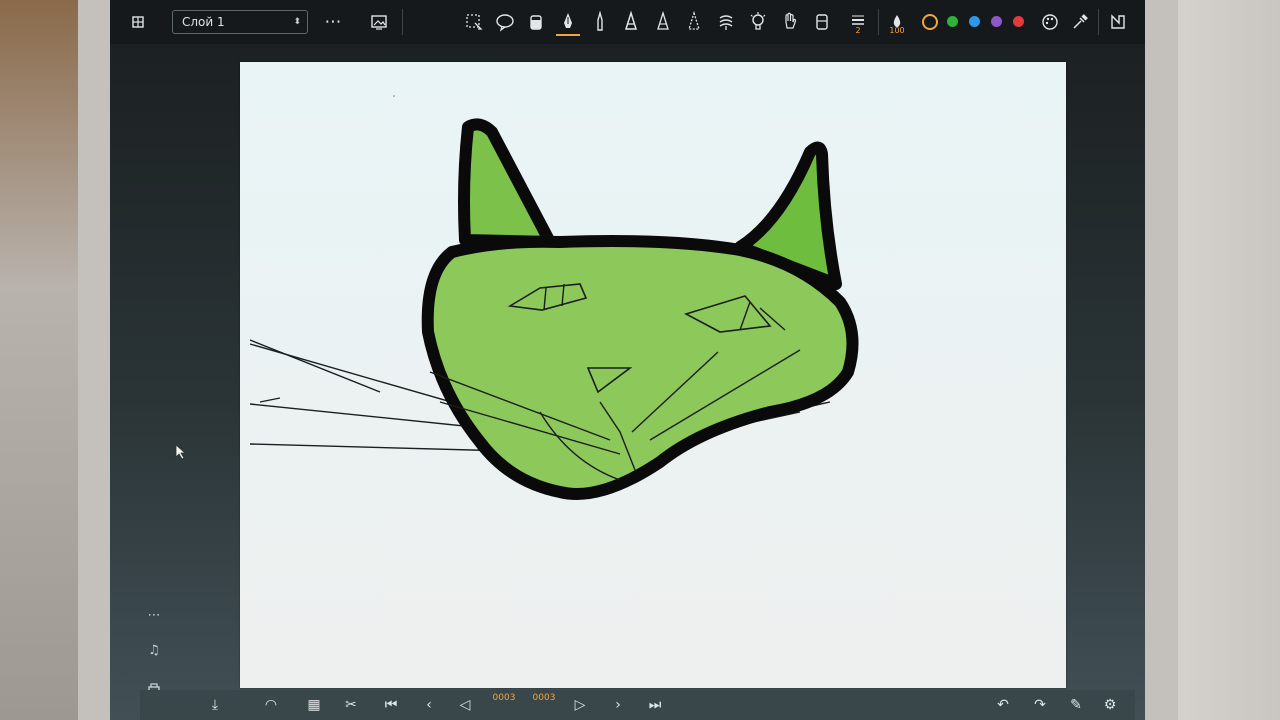  I want to click on gallery-icon, so click(379, 22).